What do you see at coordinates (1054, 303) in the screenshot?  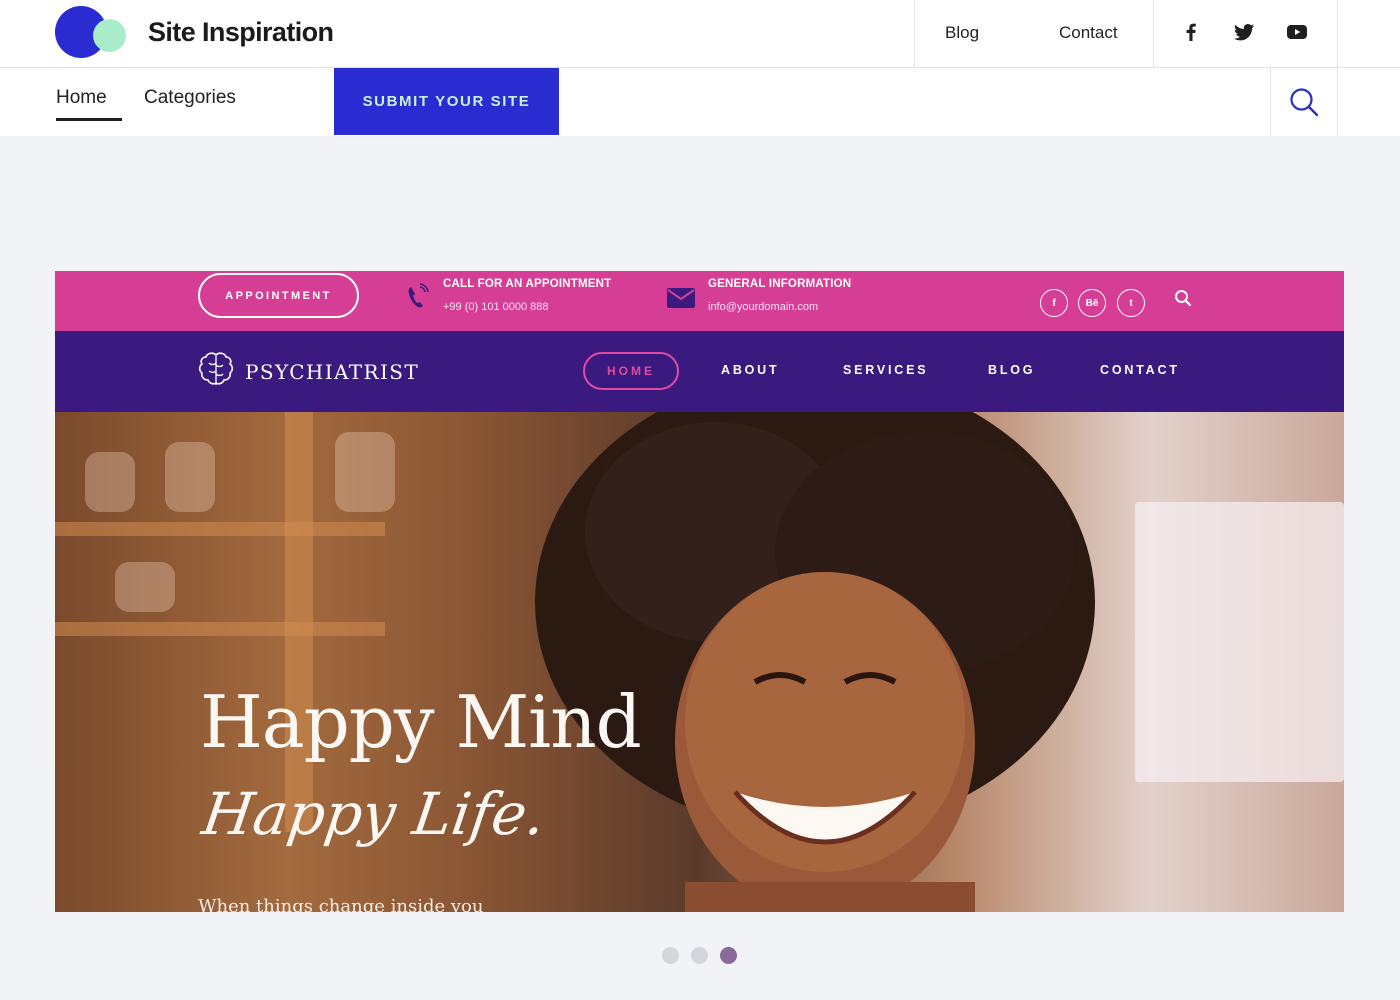 I see `preview-facebook-icon: f` at bounding box center [1054, 303].